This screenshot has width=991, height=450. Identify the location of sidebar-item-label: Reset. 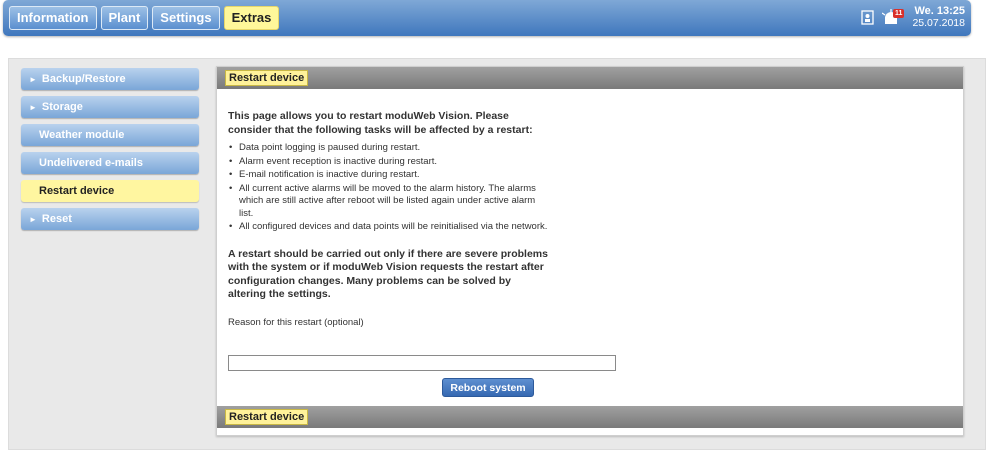
(56, 219).